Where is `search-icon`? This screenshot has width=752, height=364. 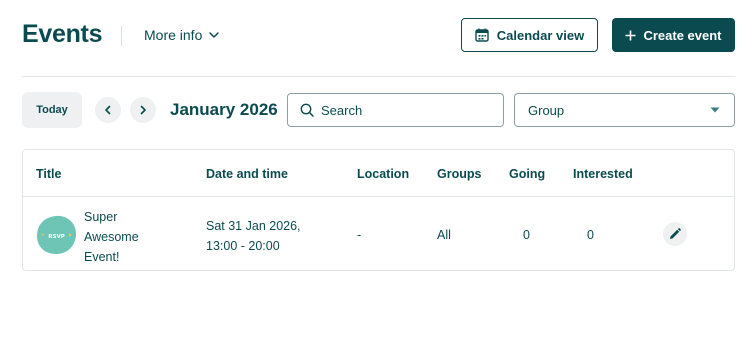 search-icon is located at coordinates (307, 110).